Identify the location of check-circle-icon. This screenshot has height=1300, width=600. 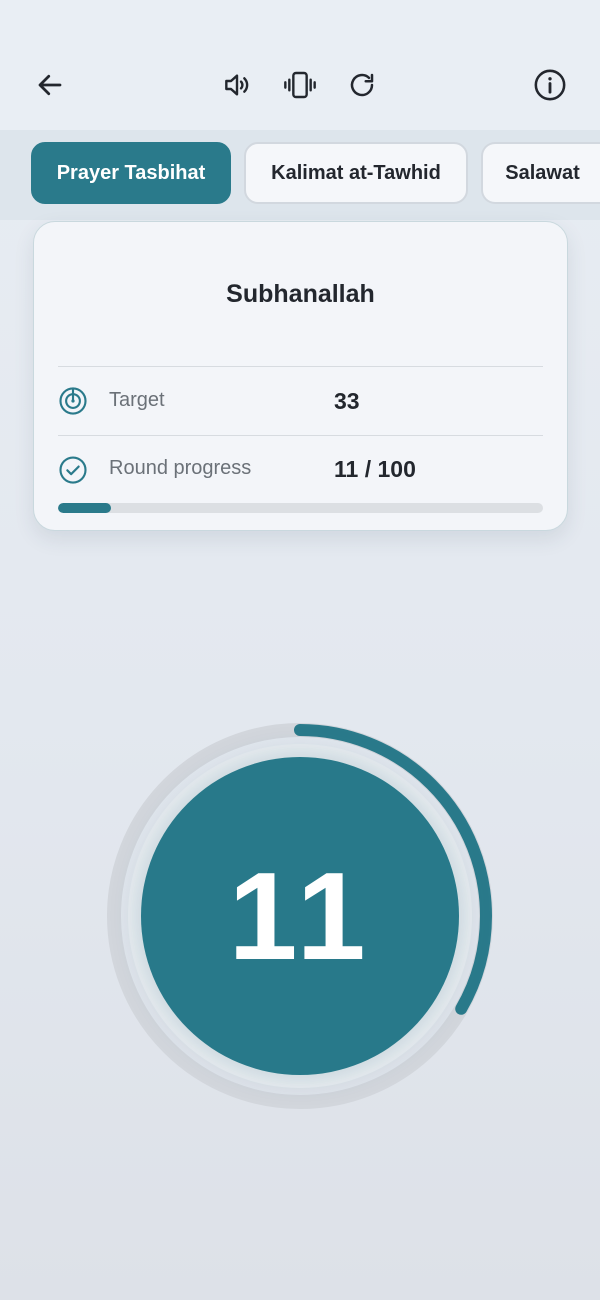
(73, 470).